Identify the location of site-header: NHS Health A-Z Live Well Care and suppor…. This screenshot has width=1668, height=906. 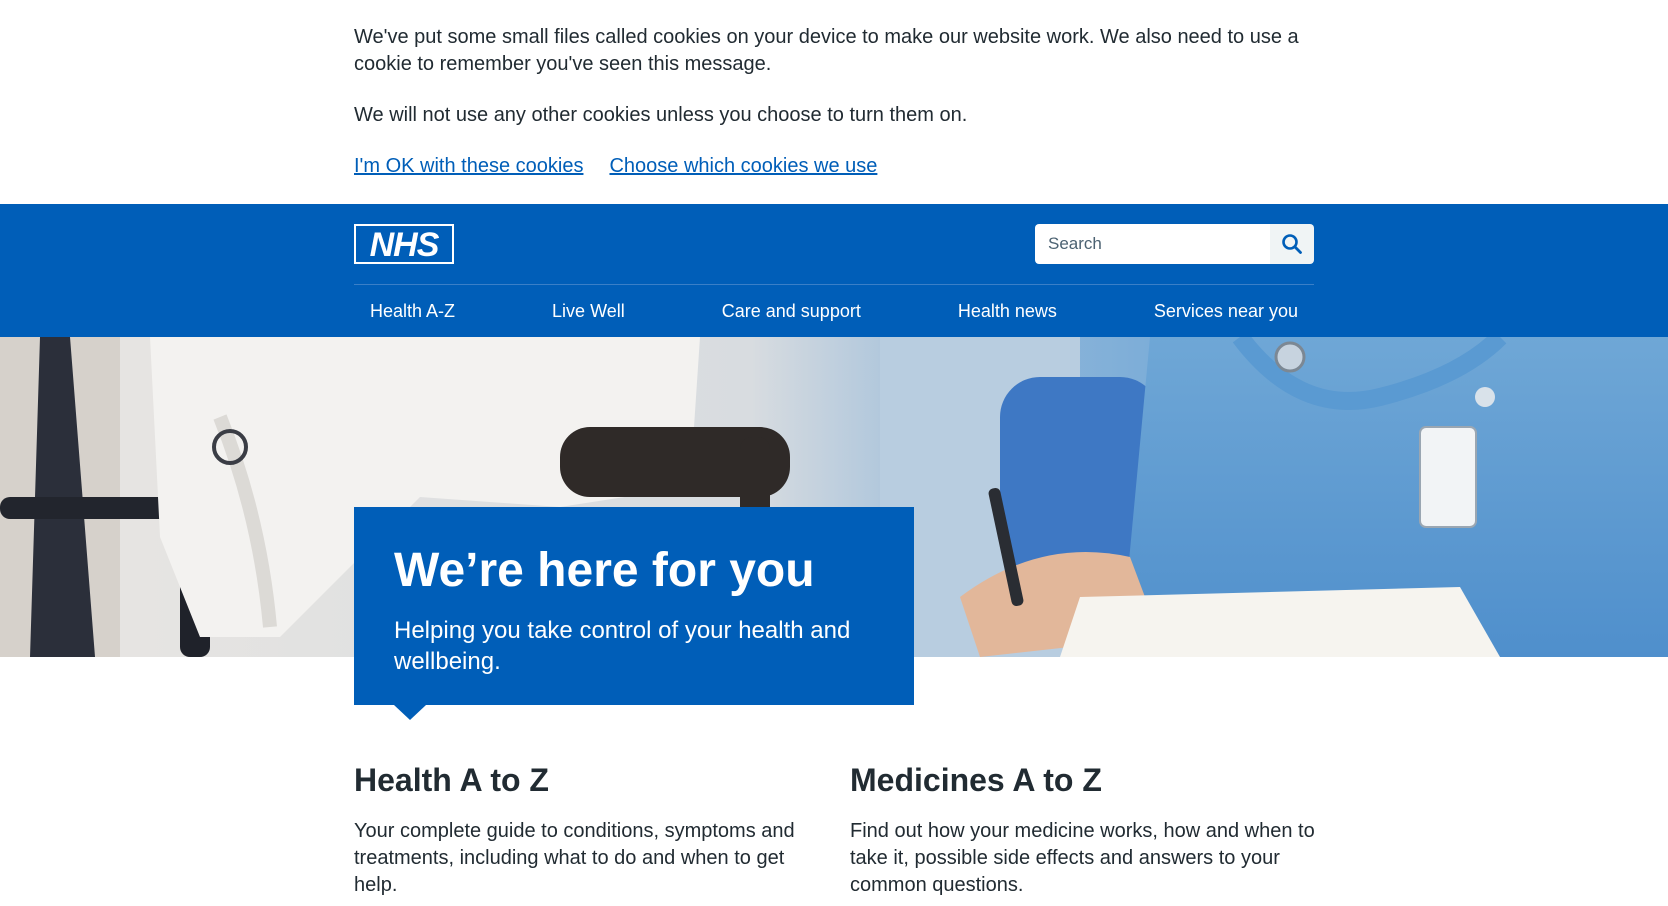
(834, 270).